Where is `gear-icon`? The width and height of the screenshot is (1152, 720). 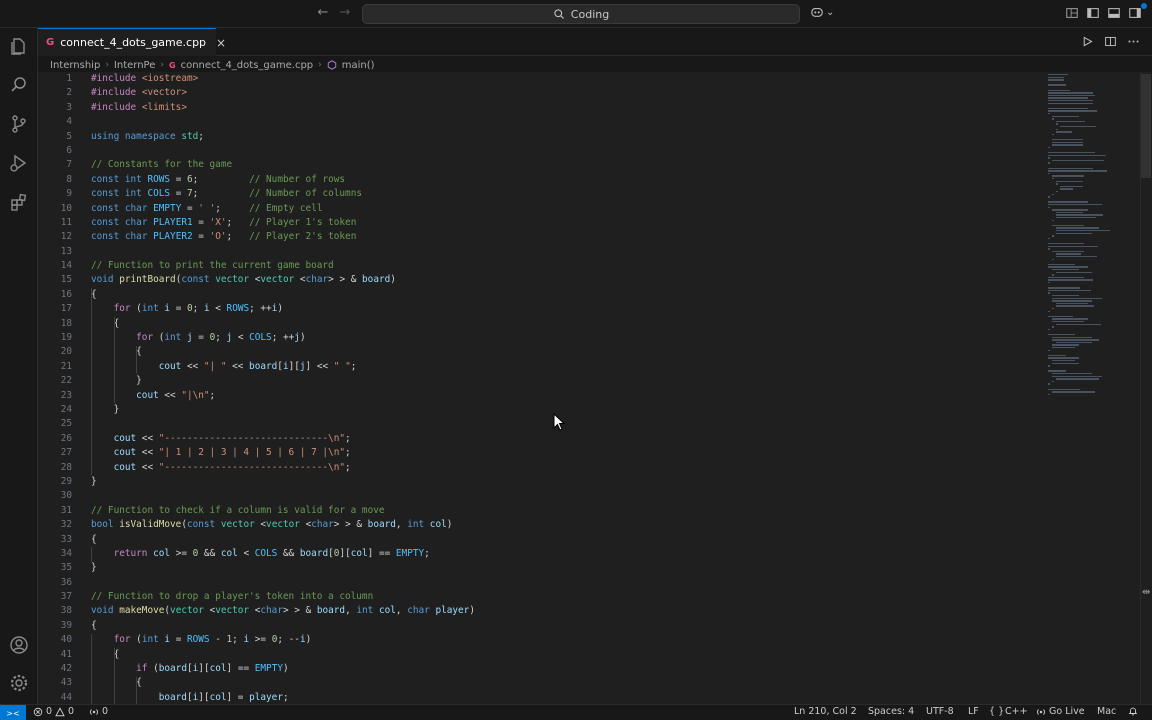
gear-icon is located at coordinates (19, 683).